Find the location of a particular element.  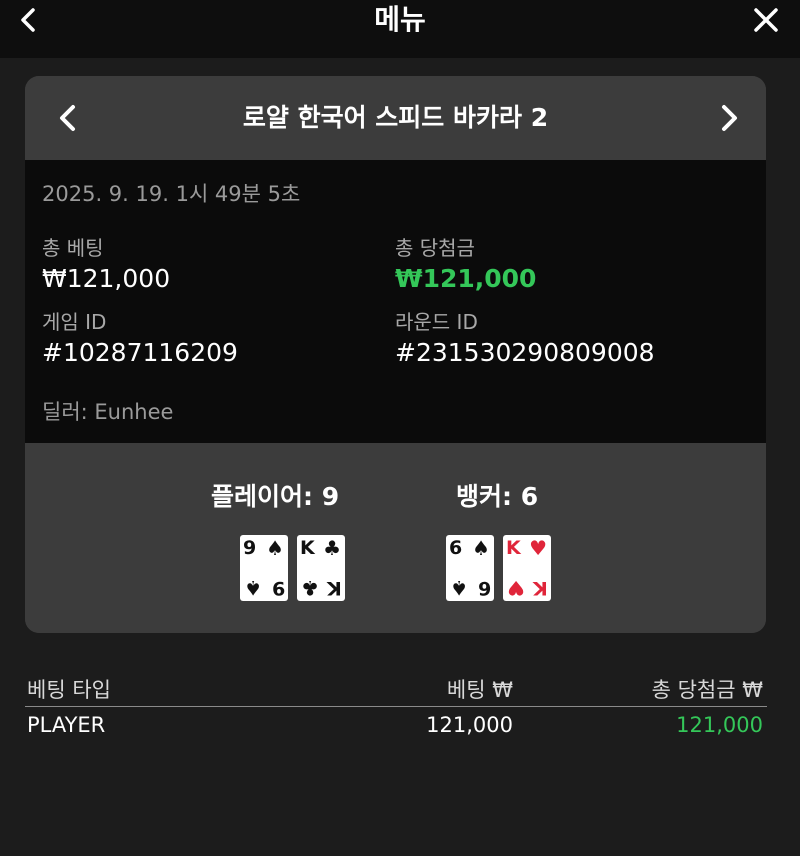

round-id-label: 라운드 ID is located at coordinates (436, 322).